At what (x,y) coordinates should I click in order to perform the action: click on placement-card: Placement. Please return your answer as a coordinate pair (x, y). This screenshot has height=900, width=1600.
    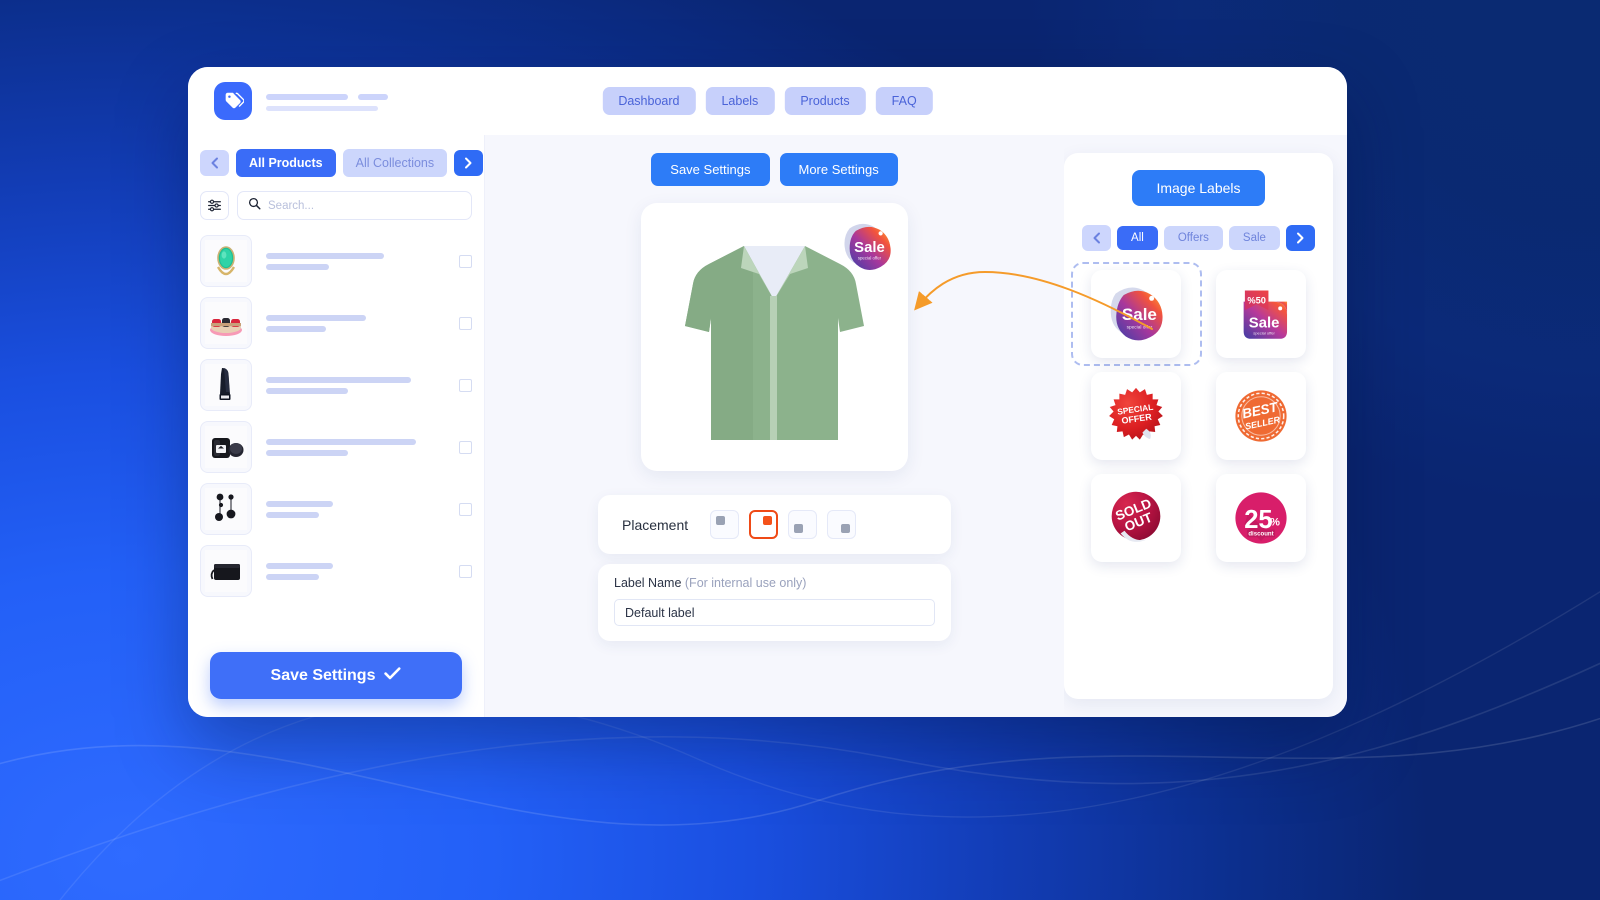
    Looking at the image, I should click on (774, 524).